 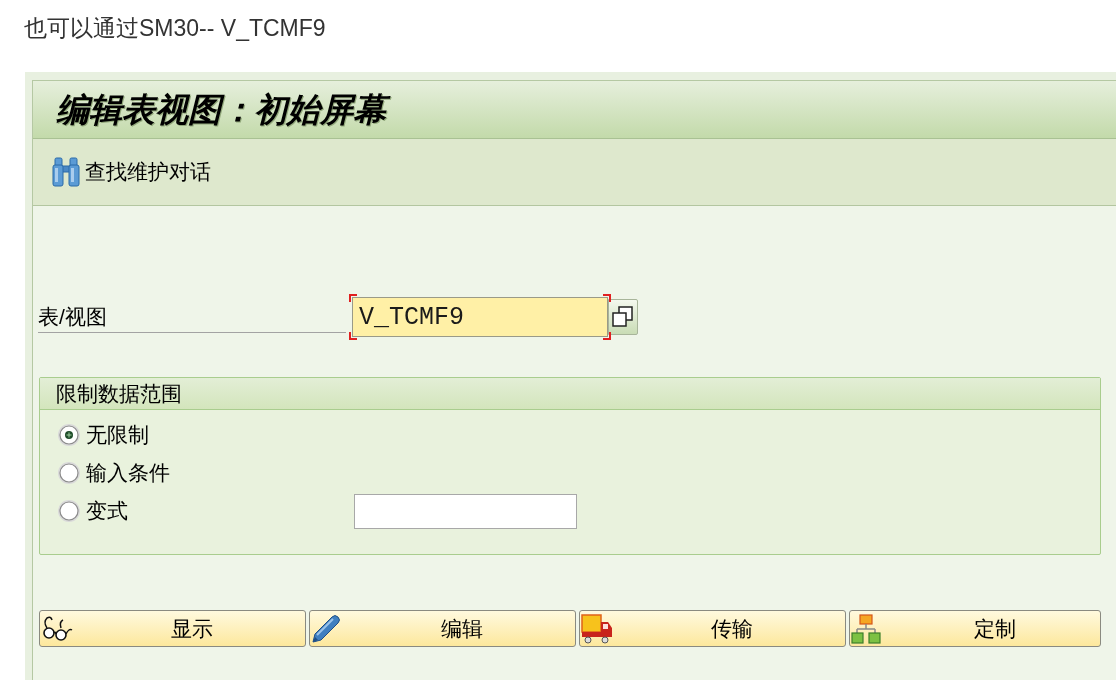 I want to click on action-button: 编辑, so click(x=442, y=628).